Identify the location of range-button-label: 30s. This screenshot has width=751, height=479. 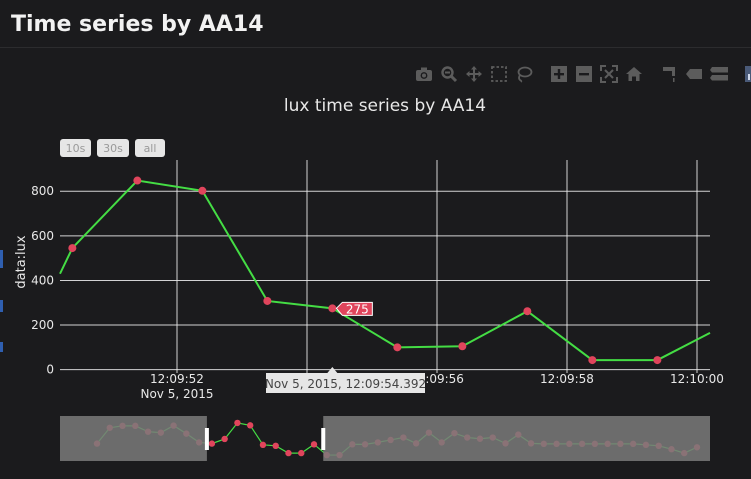
(113, 148).